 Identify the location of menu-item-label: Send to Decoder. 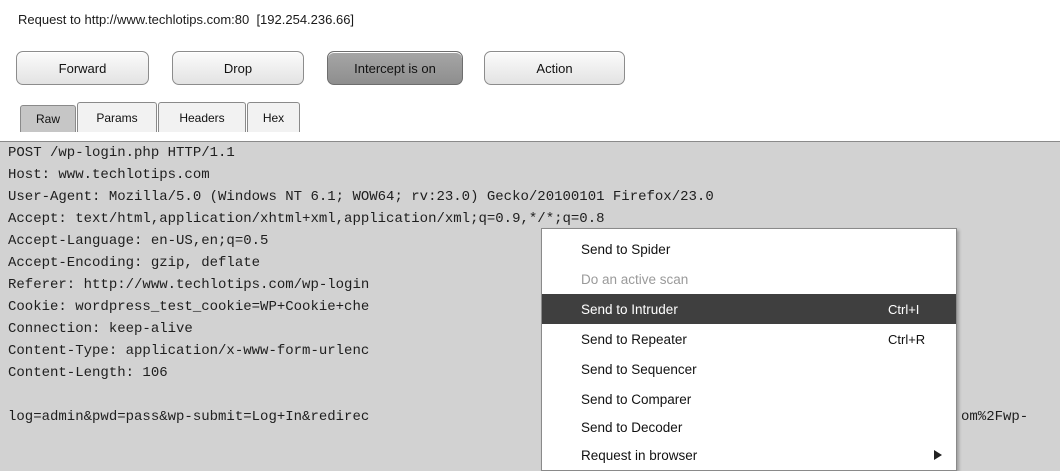
(632, 427).